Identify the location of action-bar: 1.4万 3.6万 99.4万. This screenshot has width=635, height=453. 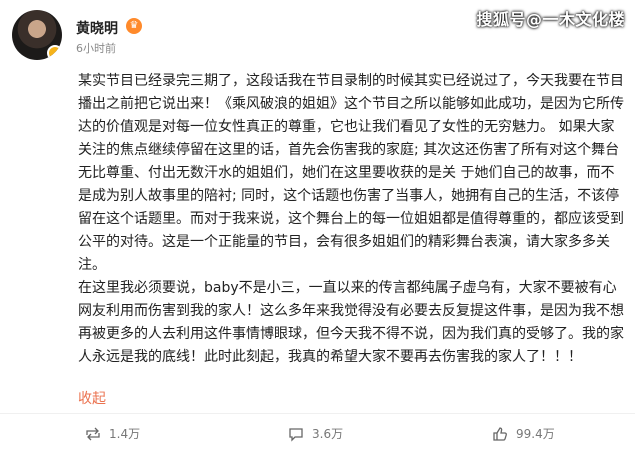
(317, 433).